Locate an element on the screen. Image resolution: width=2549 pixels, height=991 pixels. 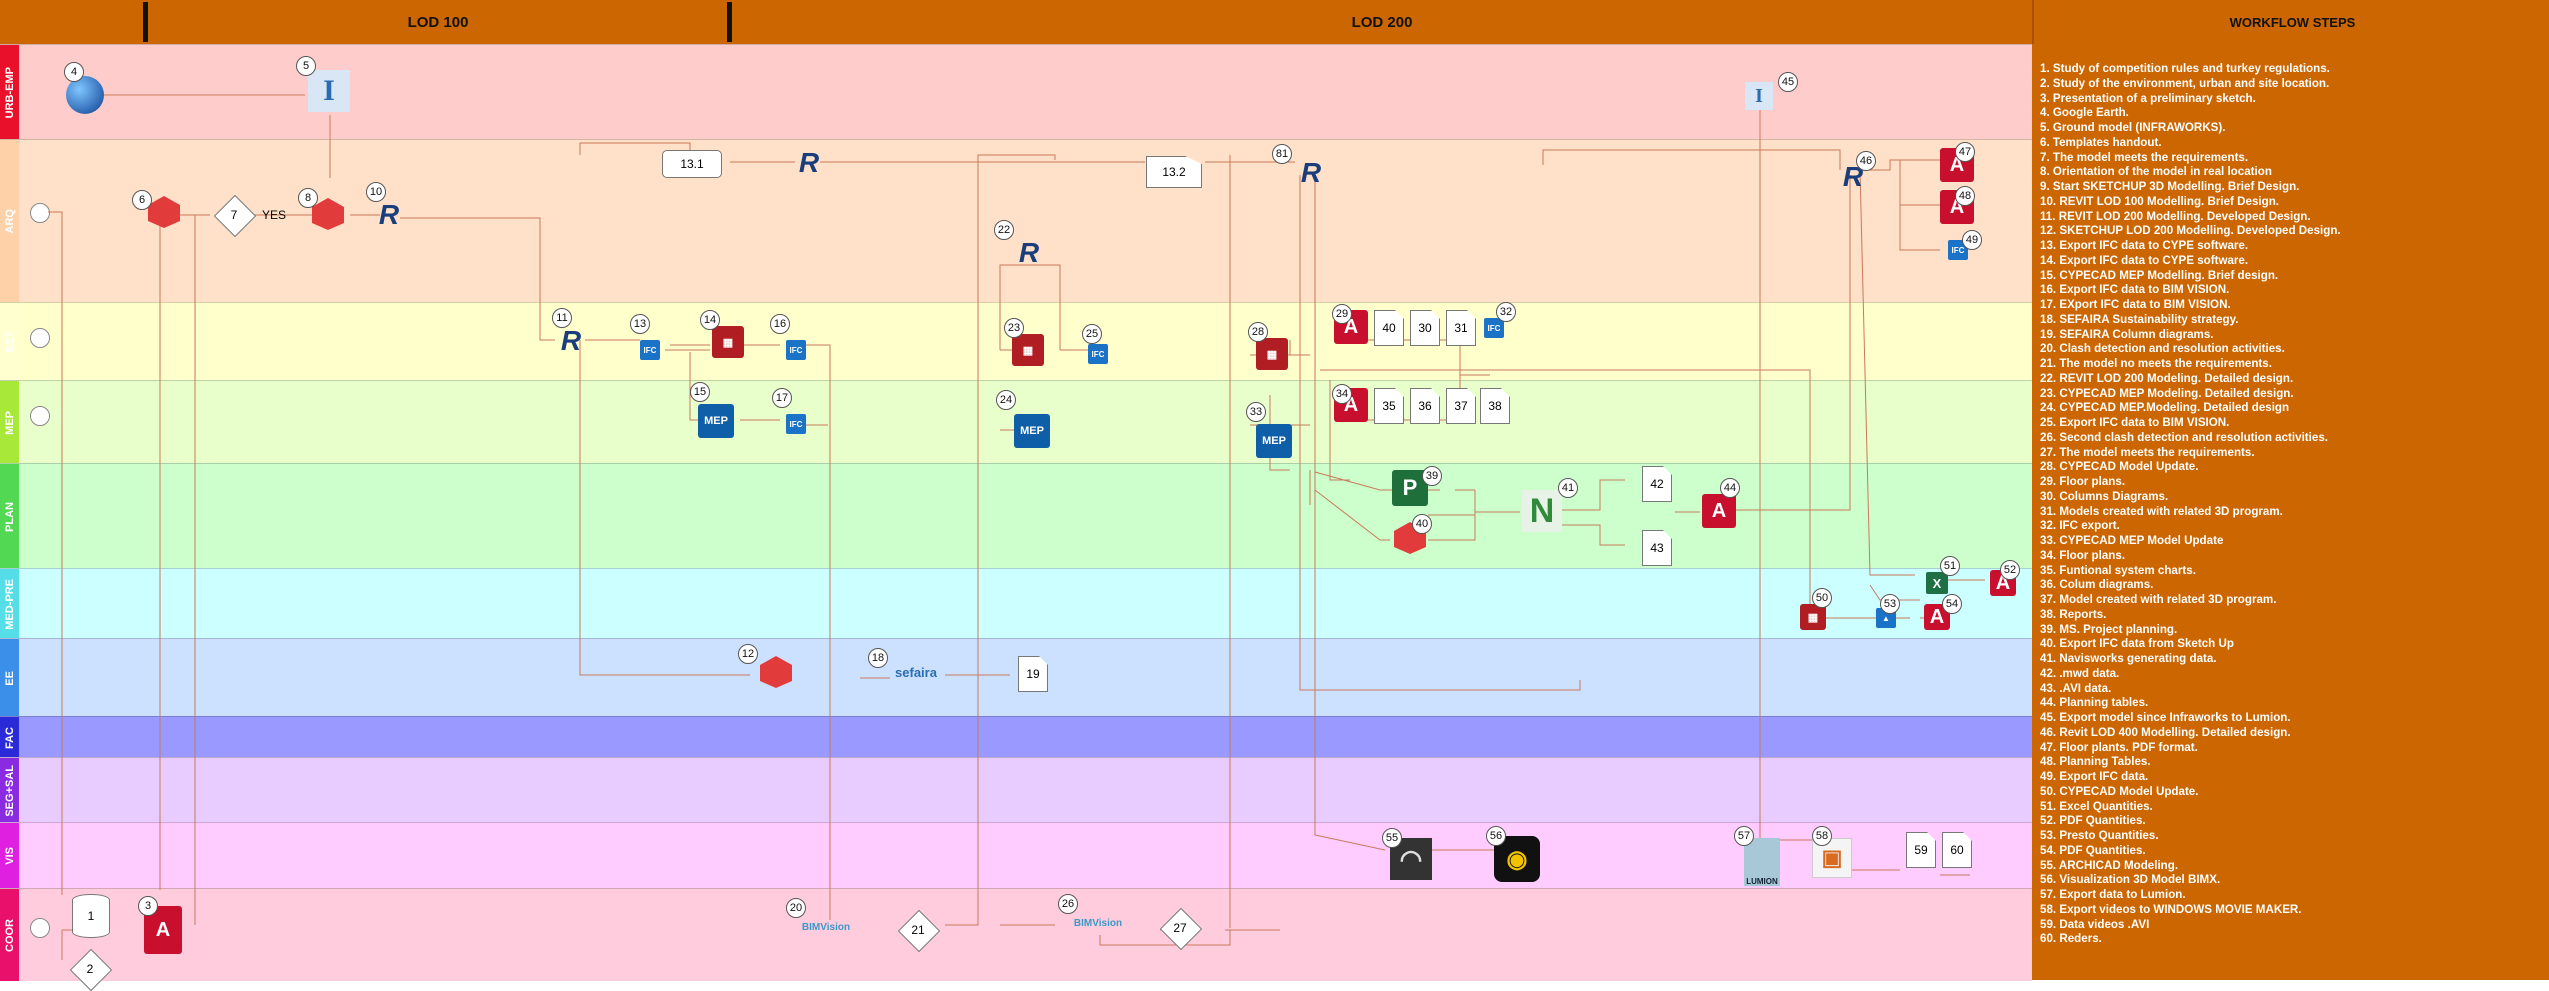
step-number-badge: 39 is located at coordinates (1432, 476).